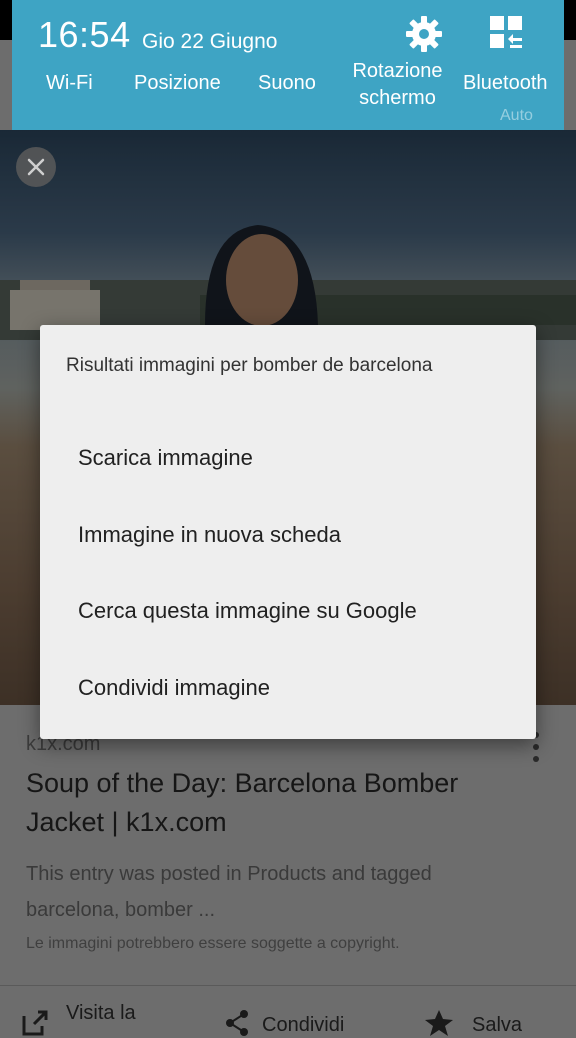  Describe the element at coordinates (397, 85) in the screenshot. I see `tile-rotation: Rotazione schermo` at that location.